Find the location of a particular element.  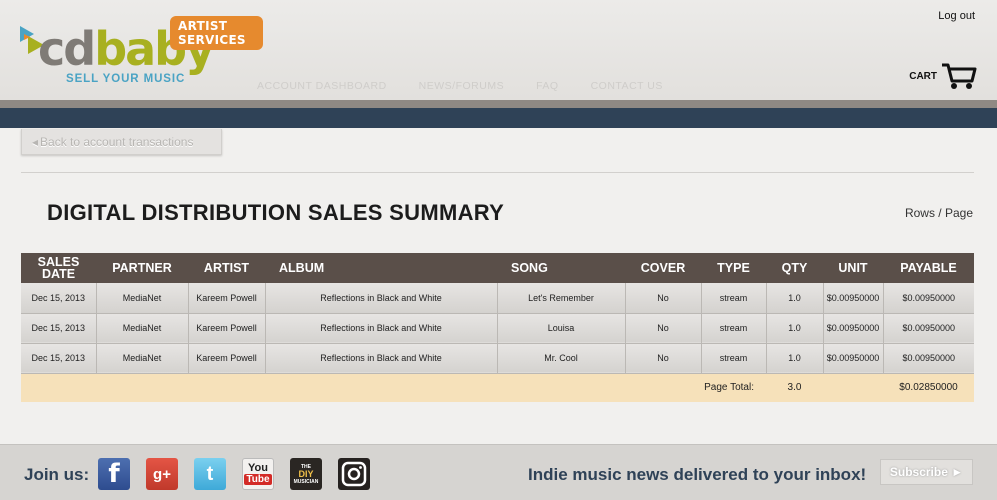

nav-account-dashboard: ACCOUNT DASHBOARD is located at coordinates (322, 86).